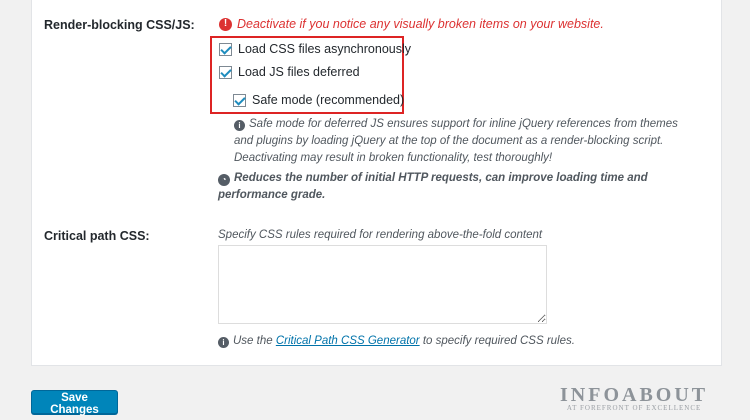 The height and width of the screenshot is (420, 750). What do you see at coordinates (272, 195) in the screenshot?
I see `benefit-info-line-2: performance grade.` at bounding box center [272, 195].